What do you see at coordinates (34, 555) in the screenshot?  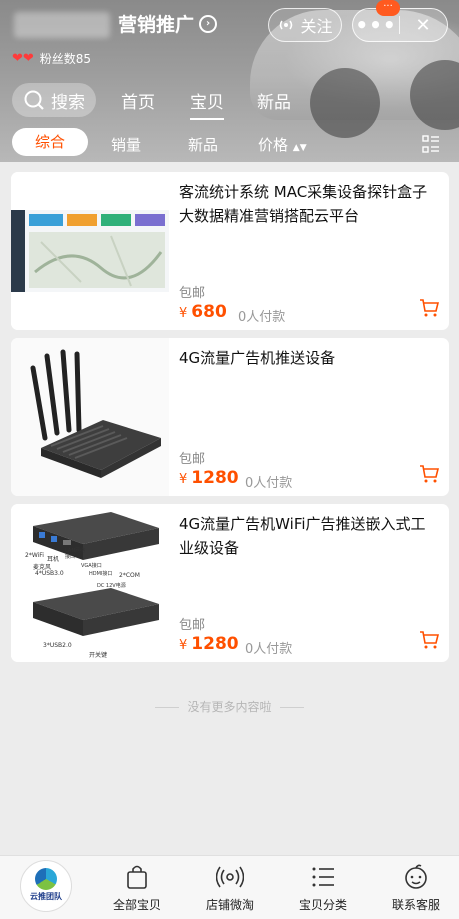 I see `image-annotation: 2*WiFi` at bounding box center [34, 555].